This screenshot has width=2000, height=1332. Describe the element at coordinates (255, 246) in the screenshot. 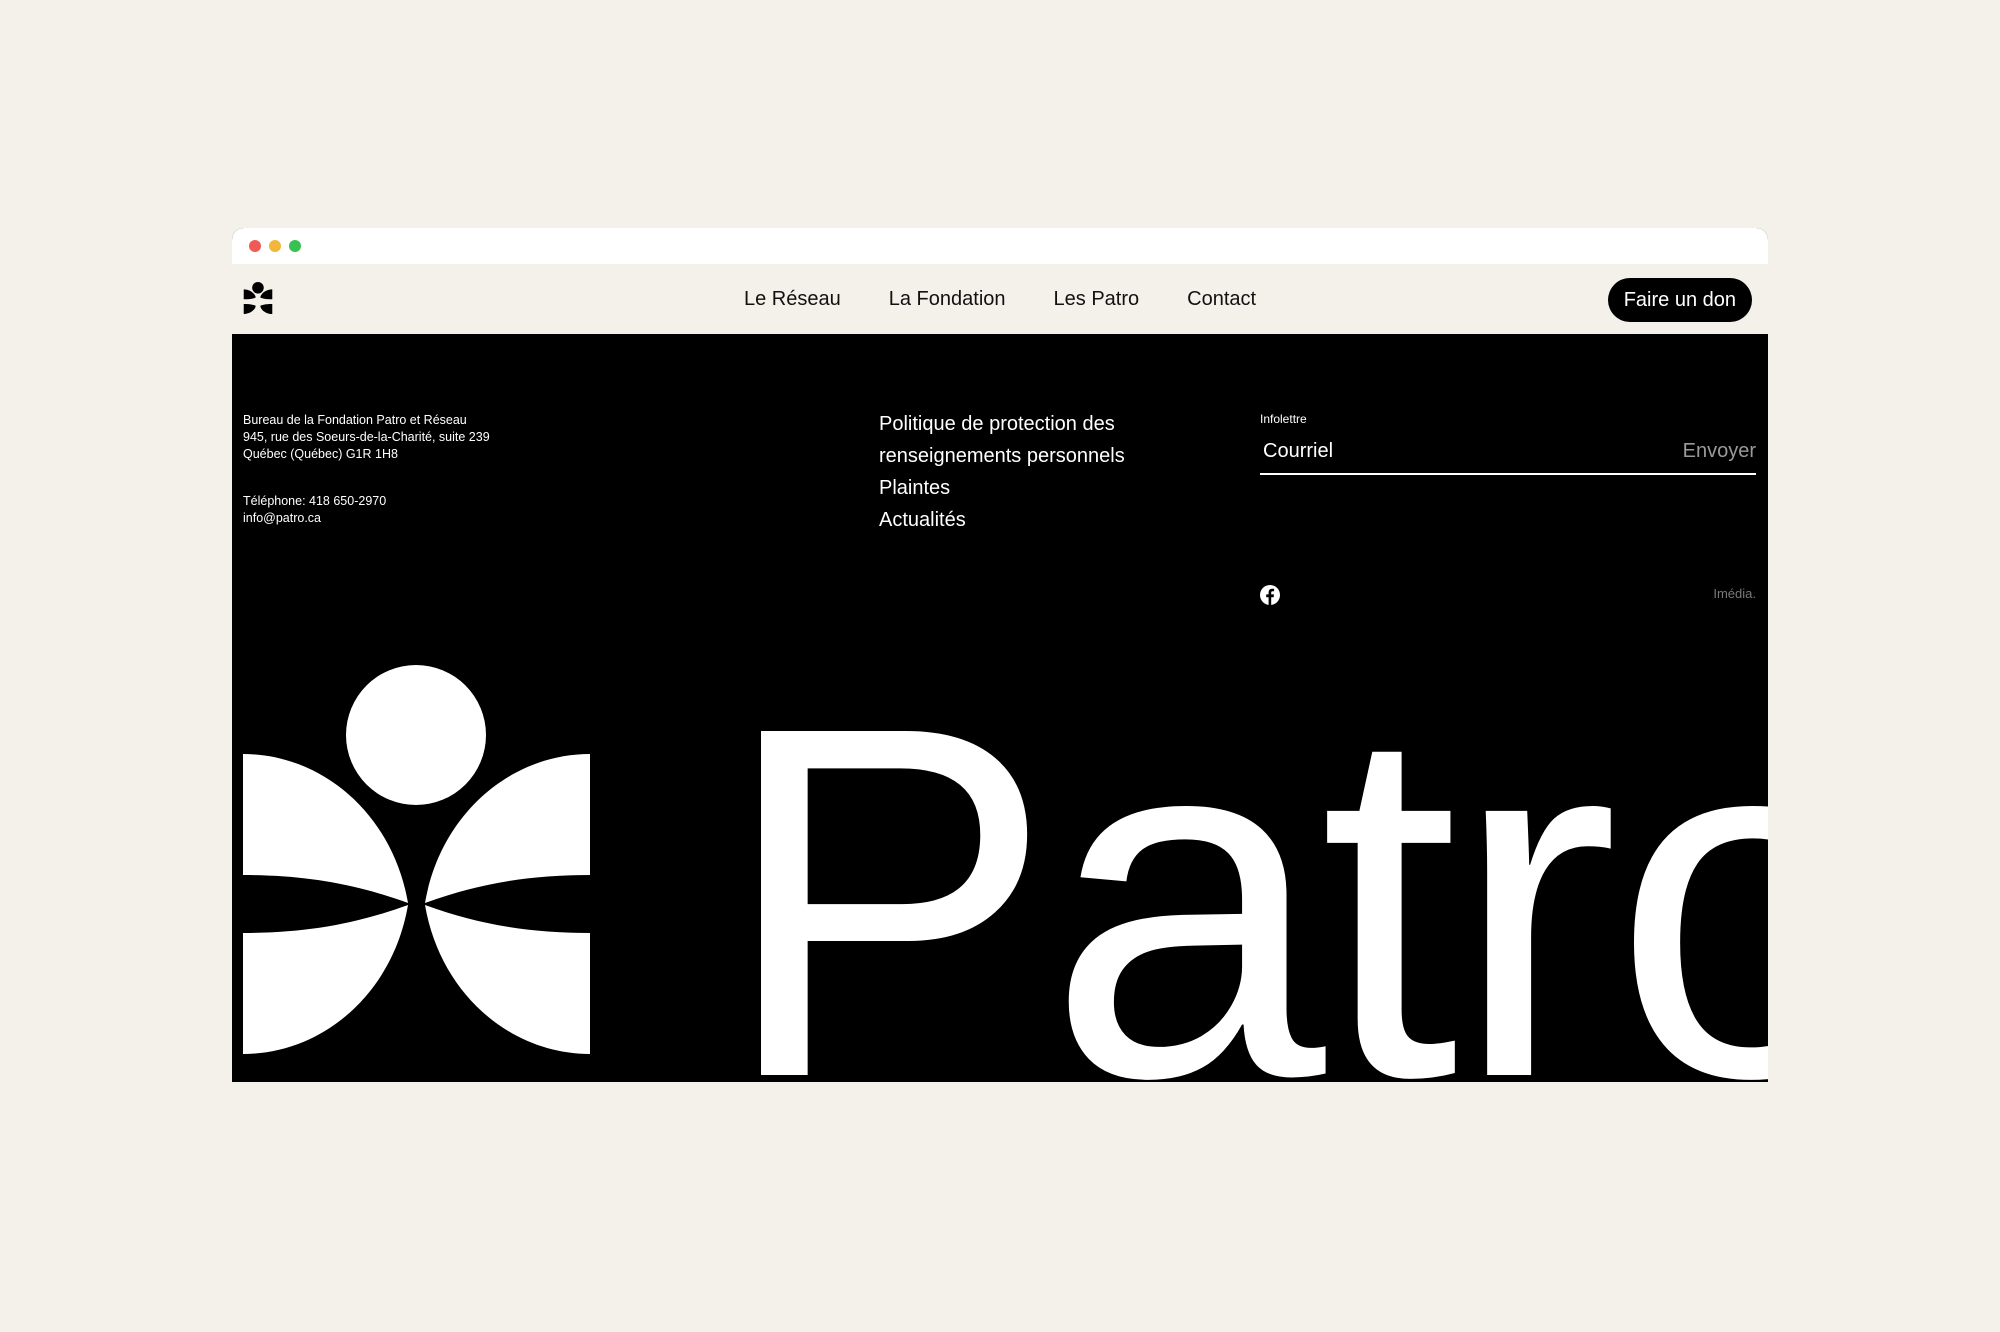

I see `close-window-button` at that location.